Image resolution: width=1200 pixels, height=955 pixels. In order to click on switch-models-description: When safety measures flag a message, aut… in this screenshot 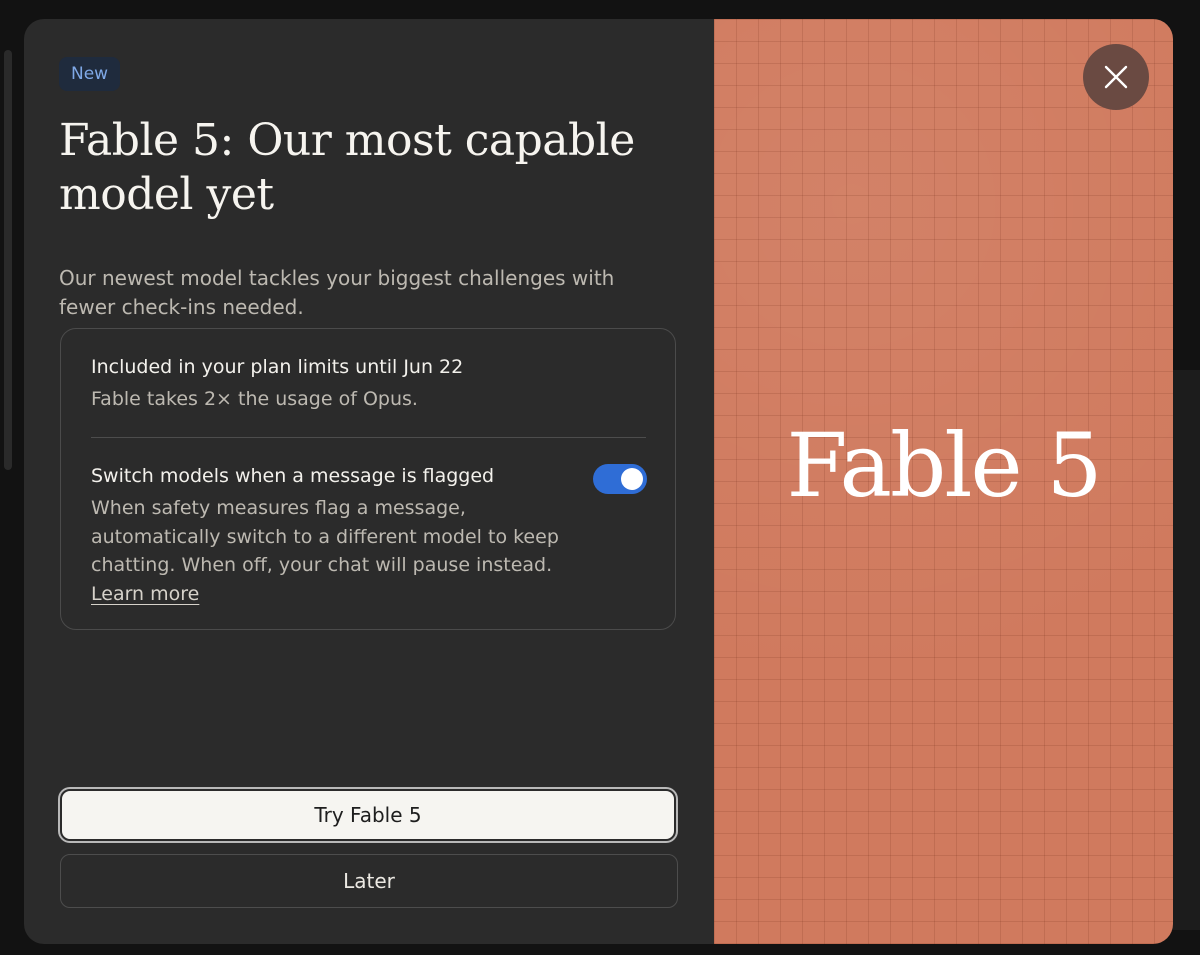, I will do `click(341, 551)`.